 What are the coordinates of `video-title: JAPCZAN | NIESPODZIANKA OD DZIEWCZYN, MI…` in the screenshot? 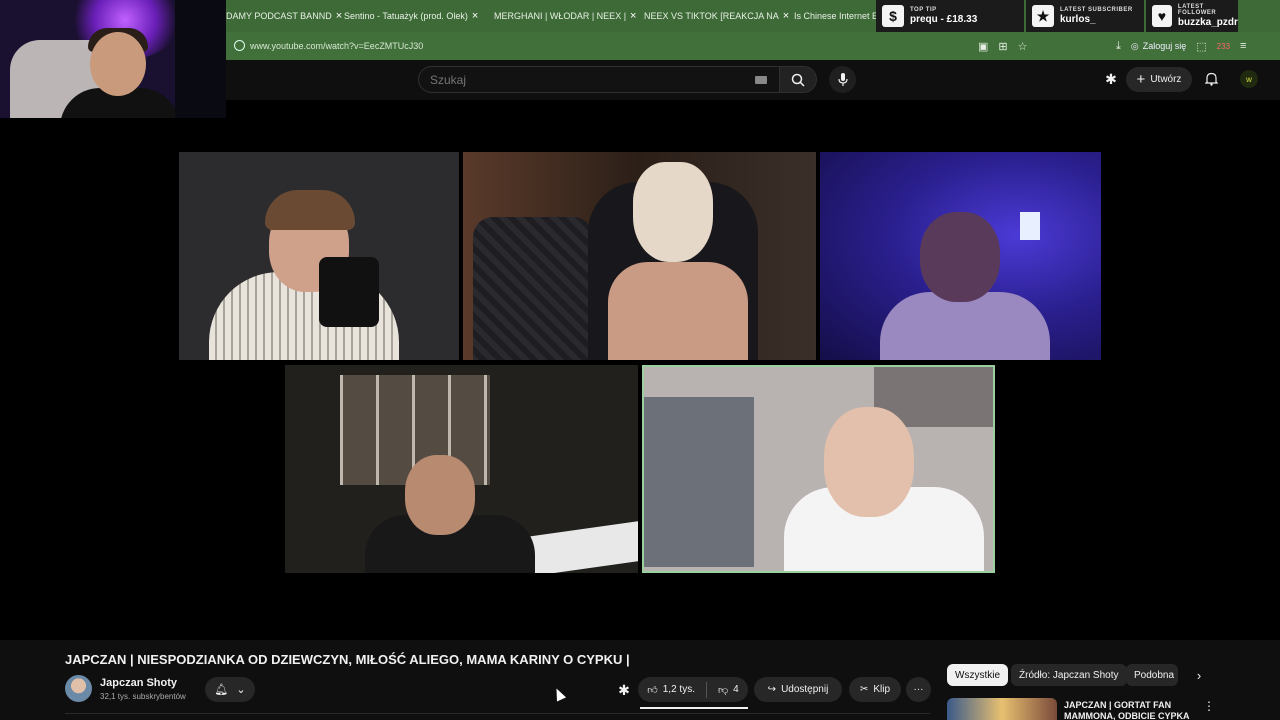 It's located at (347, 659).